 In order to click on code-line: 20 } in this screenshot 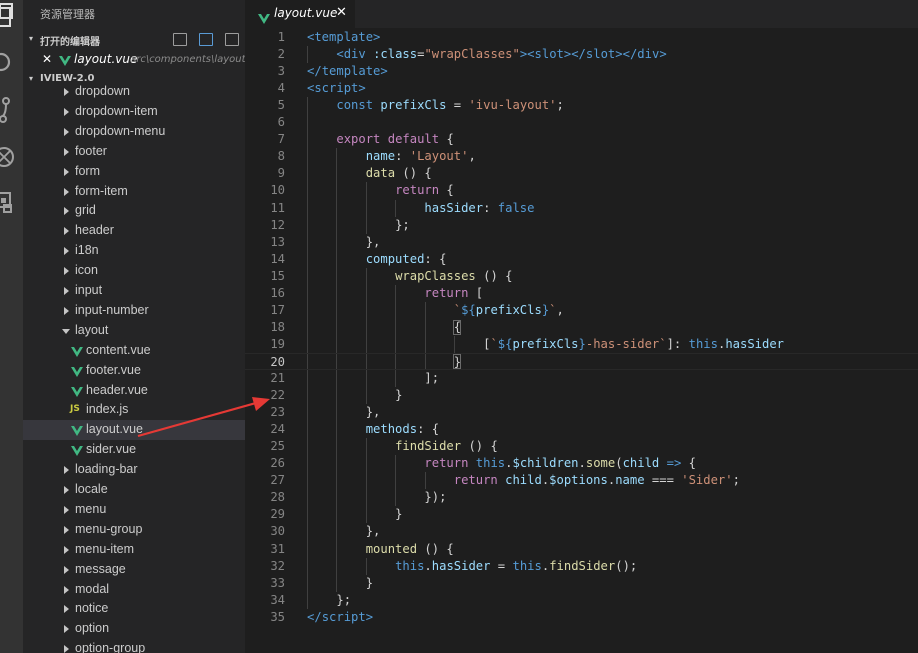, I will do `click(581, 361)`.